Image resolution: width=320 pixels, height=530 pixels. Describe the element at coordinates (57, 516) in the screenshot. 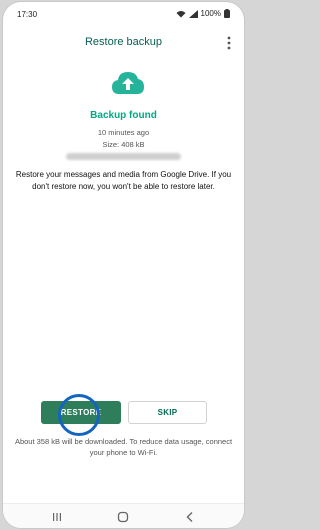

I see `recent-apps-icon` at that location.